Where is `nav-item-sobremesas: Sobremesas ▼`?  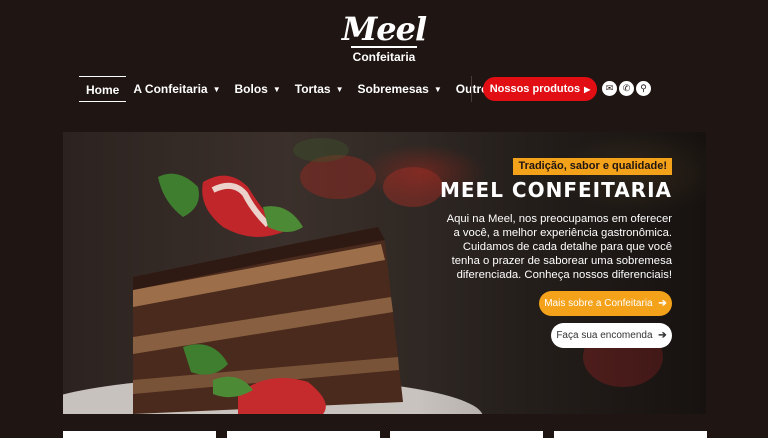
nav-item-sobremesas: Sobremesas ▼ is located at coordinates (399, 89).